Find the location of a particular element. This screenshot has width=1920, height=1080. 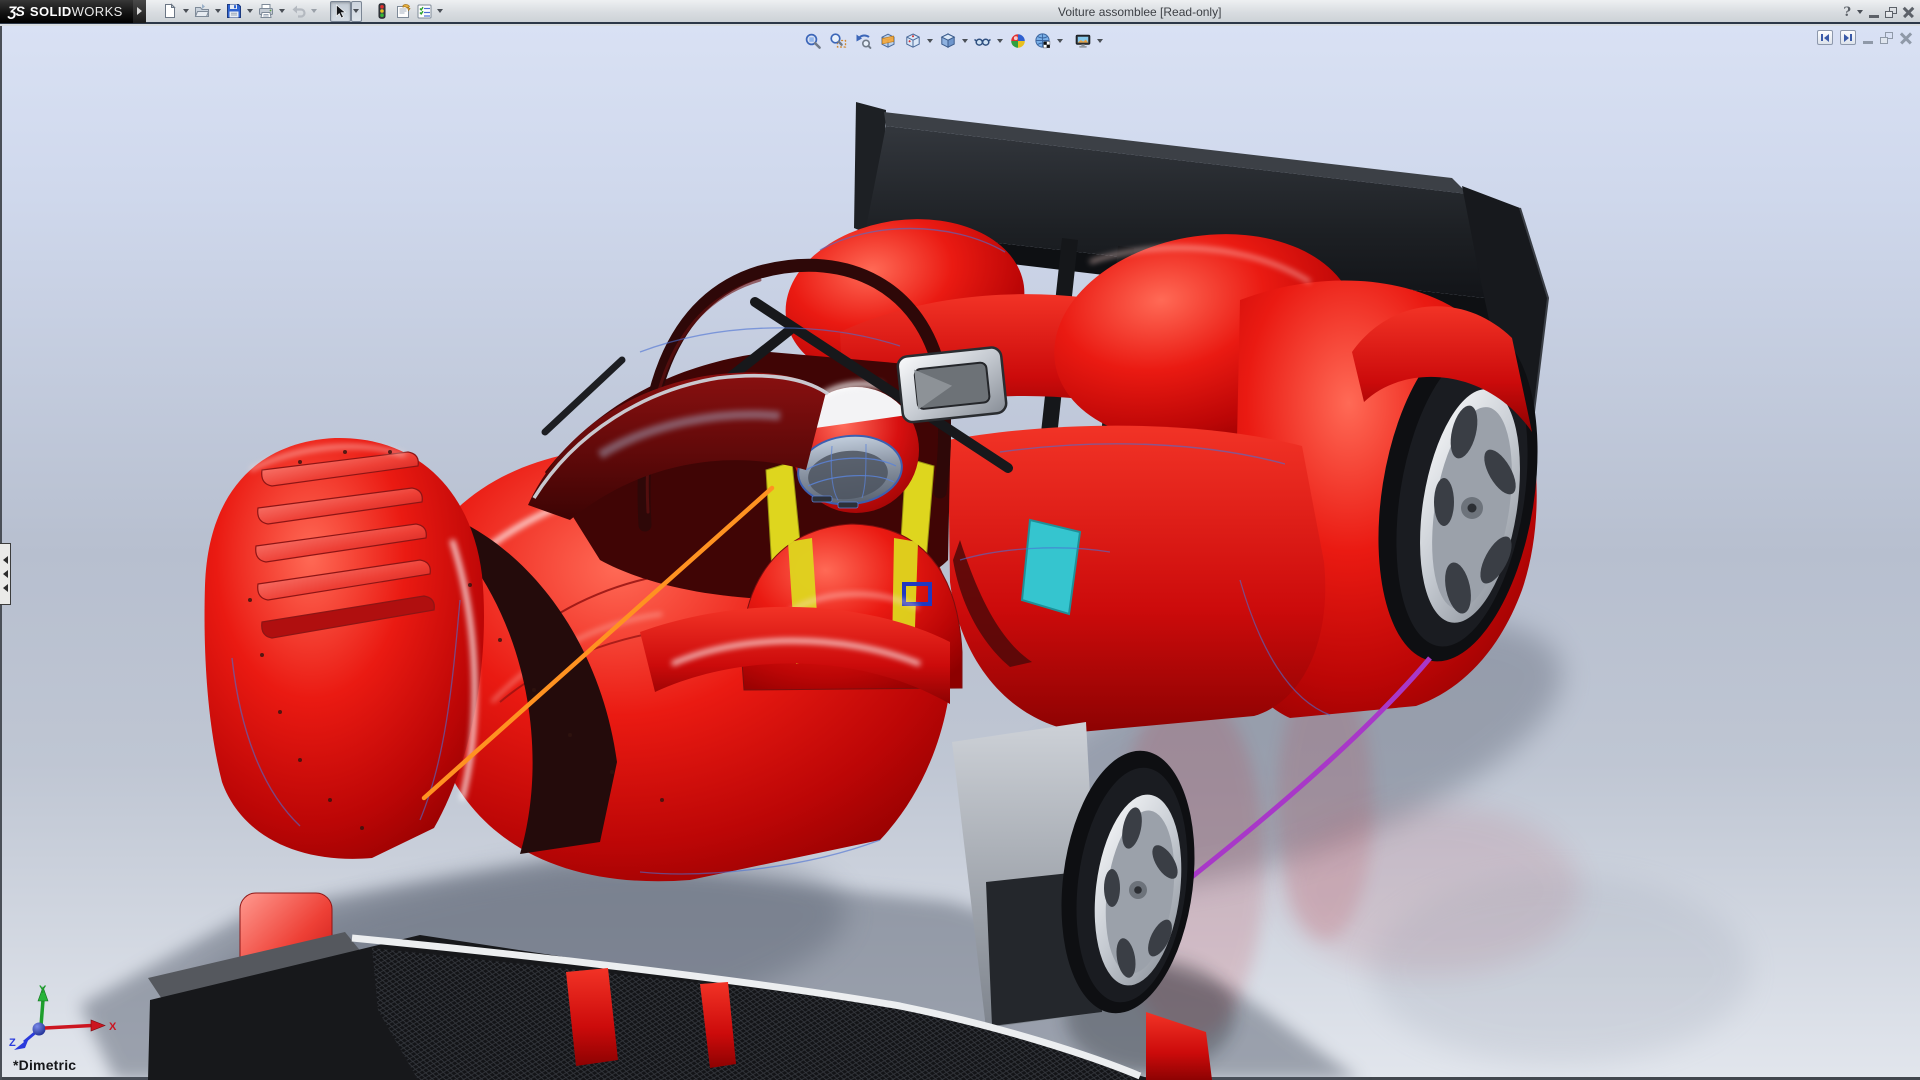

show-right-pane-button is located at coordinates (1848, 37).